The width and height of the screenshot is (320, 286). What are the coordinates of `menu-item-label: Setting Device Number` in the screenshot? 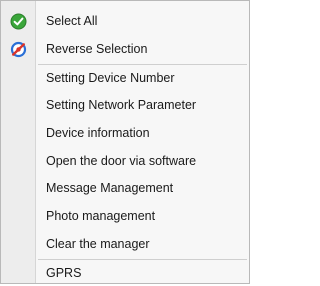 It's located at (110, 78).